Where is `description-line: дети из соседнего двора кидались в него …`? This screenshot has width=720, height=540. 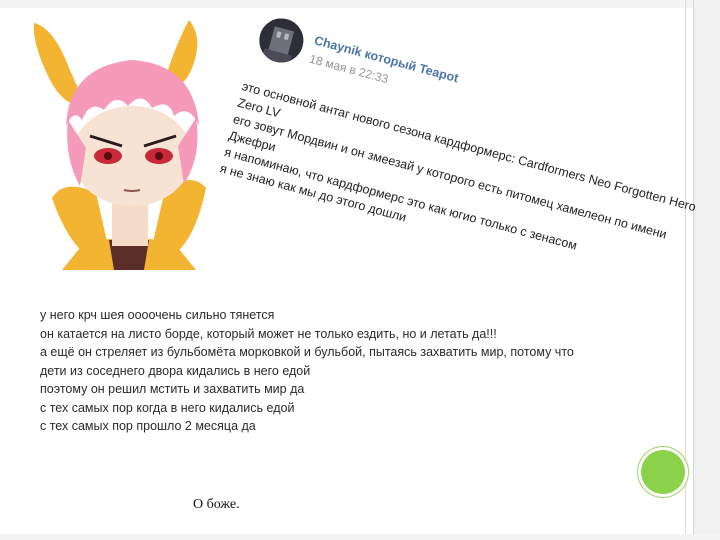
description-line: дети из соседнего двора кидались в него … is located at coordinates (175, 370).